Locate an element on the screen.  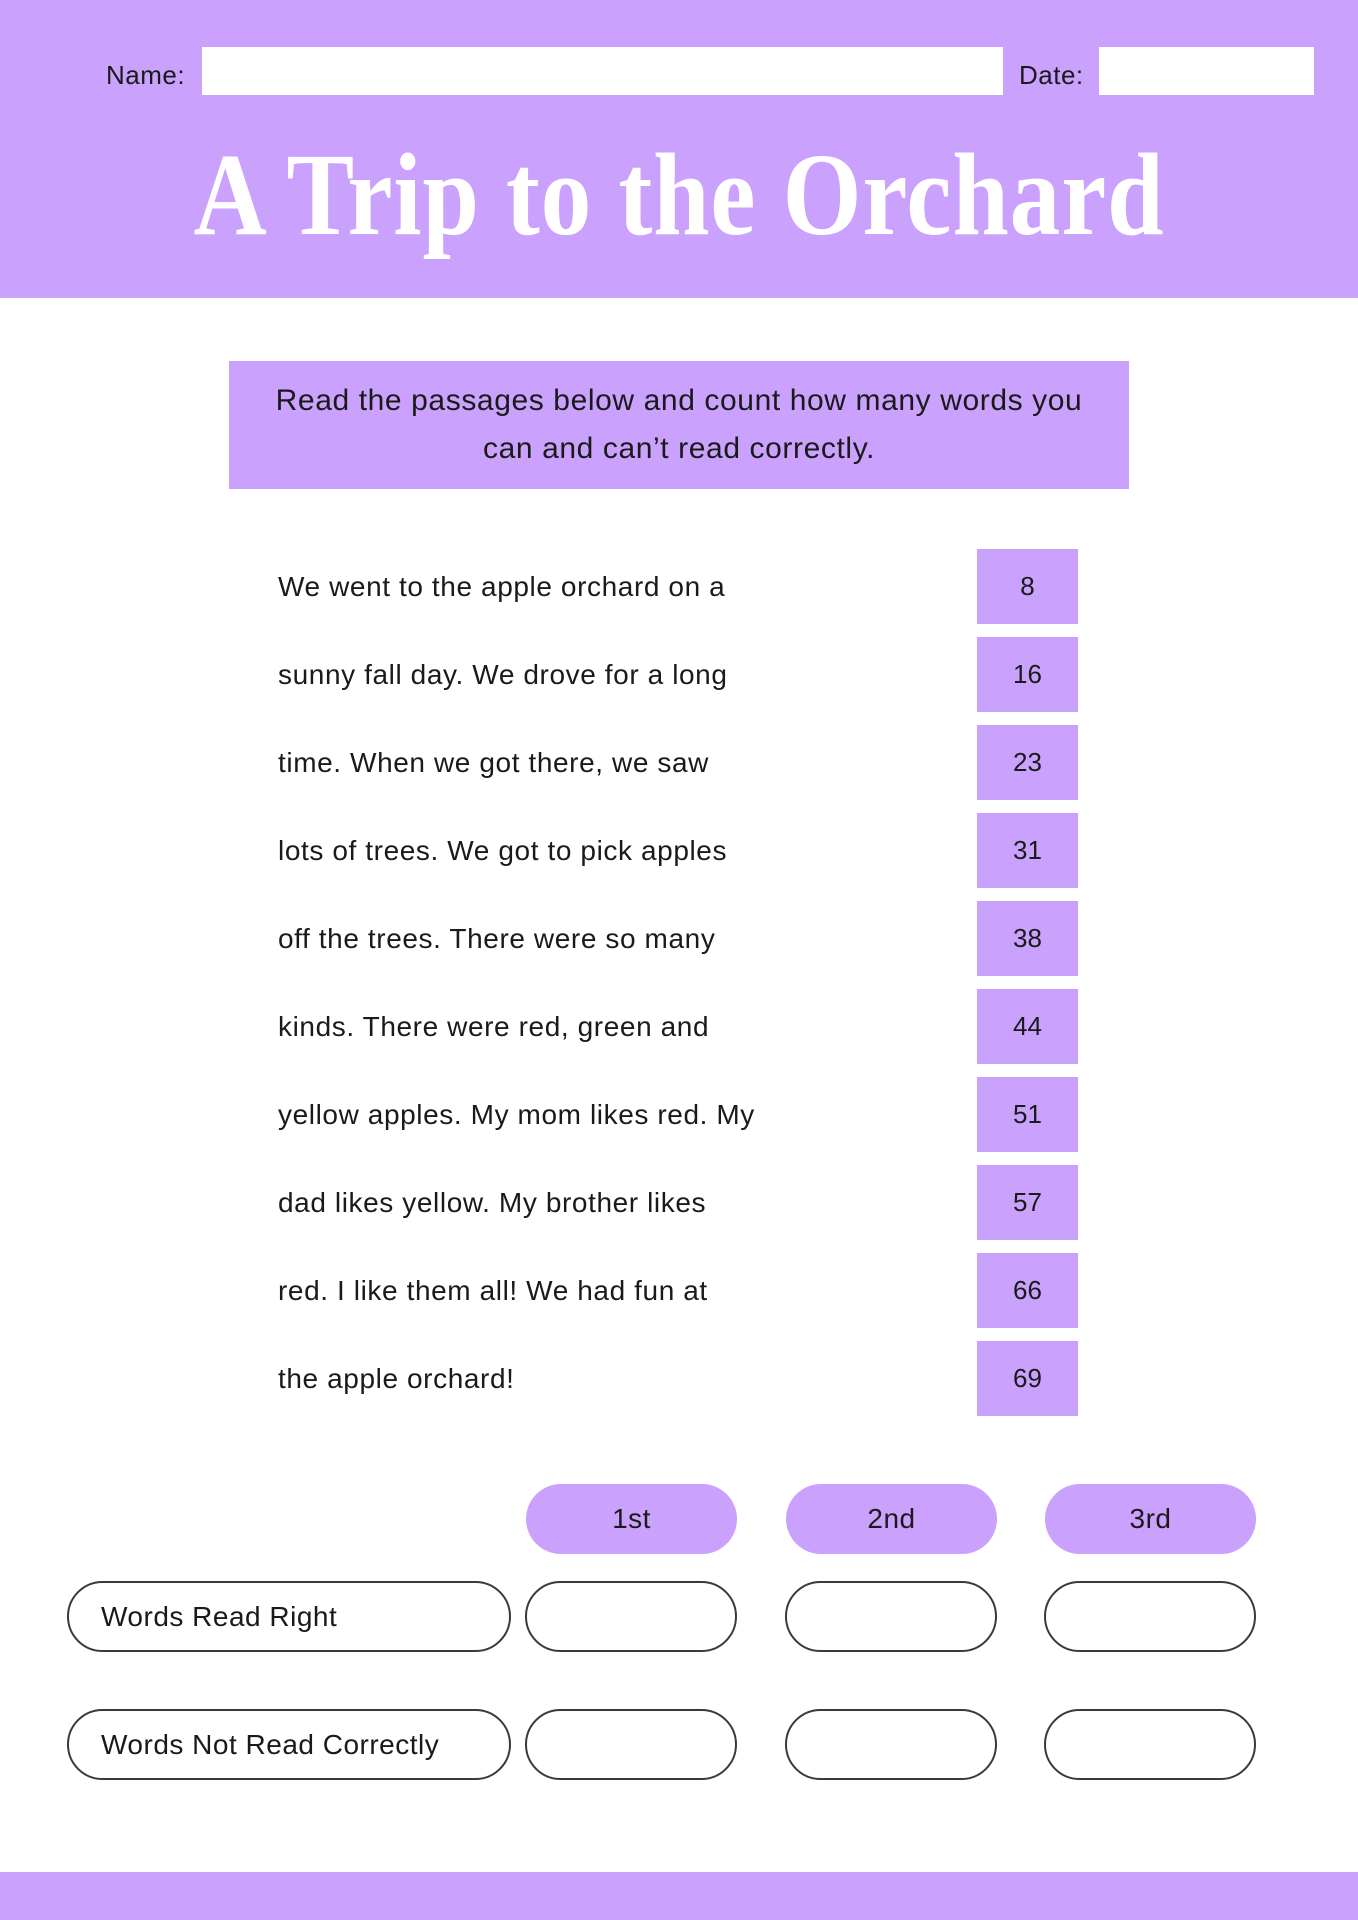
column-header-1st: 1st is located at coordinates (631, 1519).